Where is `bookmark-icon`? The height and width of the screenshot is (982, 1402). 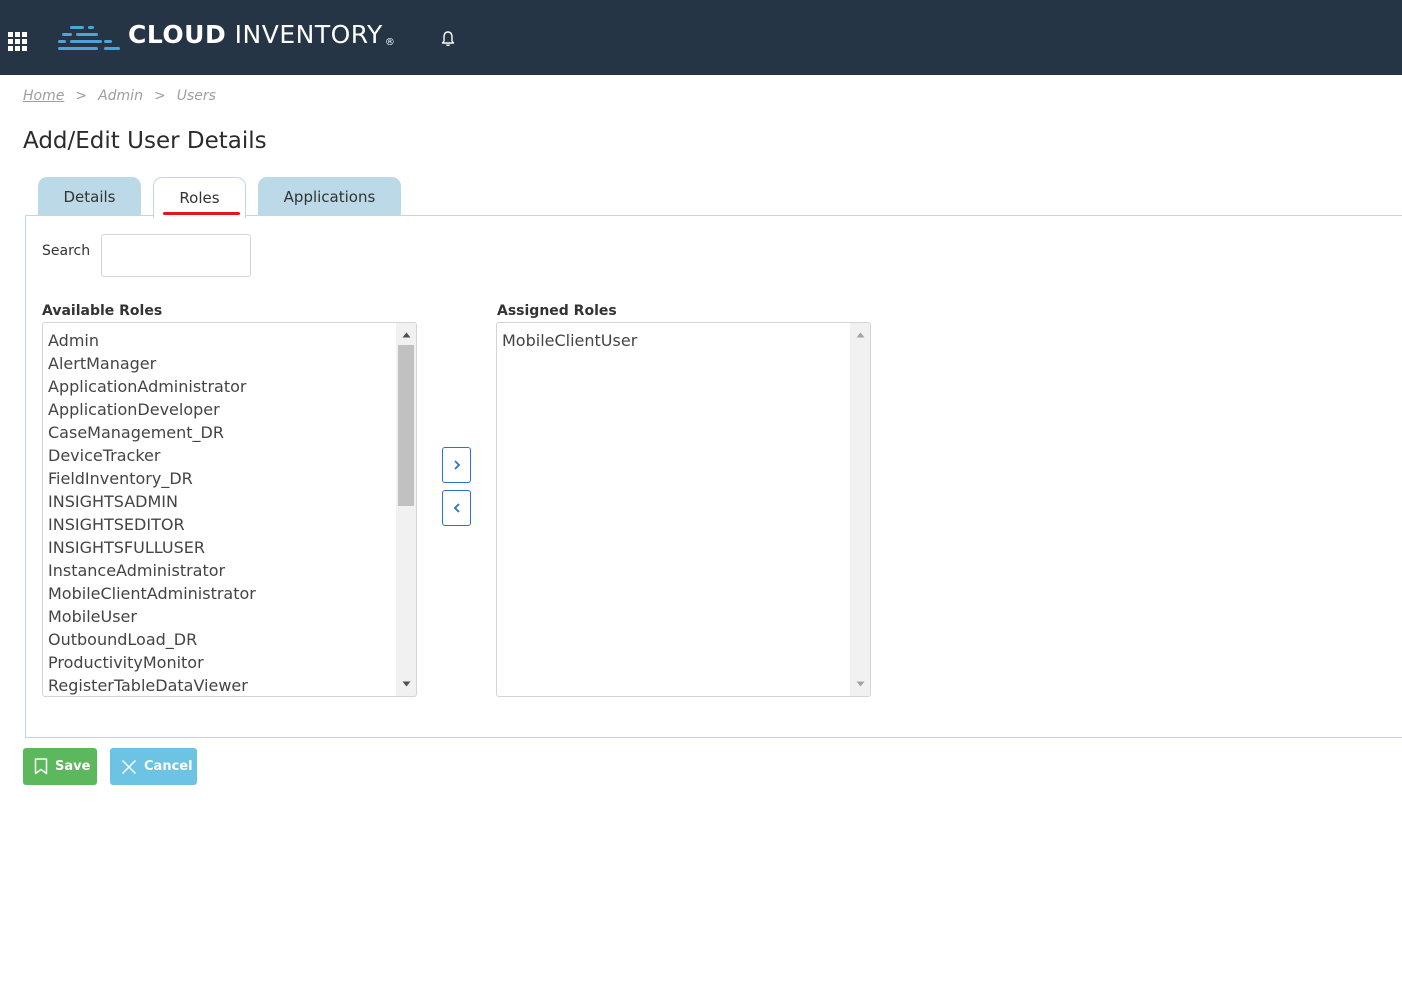
bookmark-icon is located at coordinates (41, 766).